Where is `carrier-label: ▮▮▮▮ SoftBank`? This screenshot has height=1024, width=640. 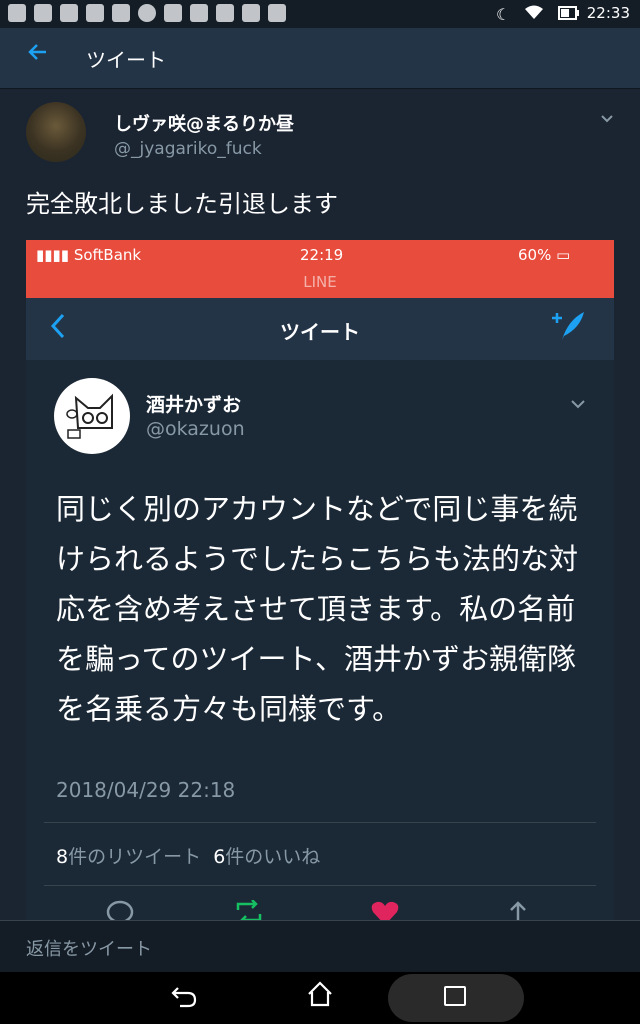 carrier-label: ▮▮▮▮ SoftBank is located at coordinates (88, 255).